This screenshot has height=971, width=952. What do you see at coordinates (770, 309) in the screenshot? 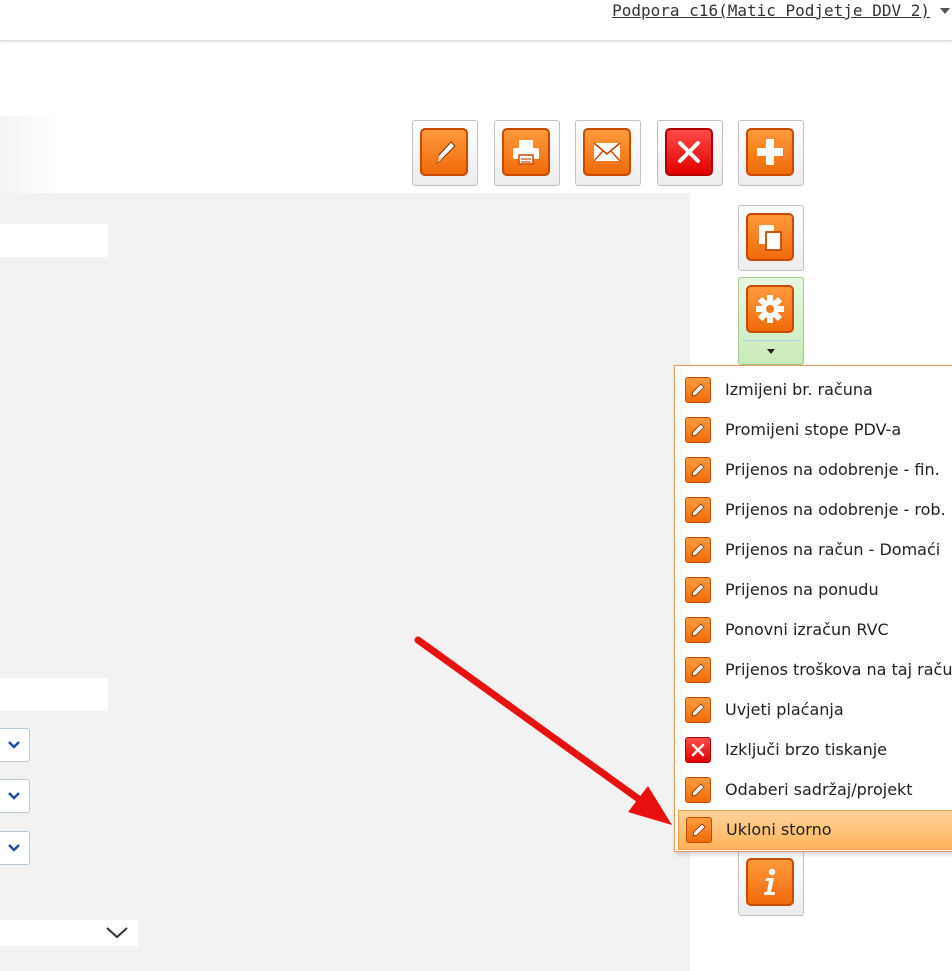
I see `gear-icon` at bounding box center [770, 309].